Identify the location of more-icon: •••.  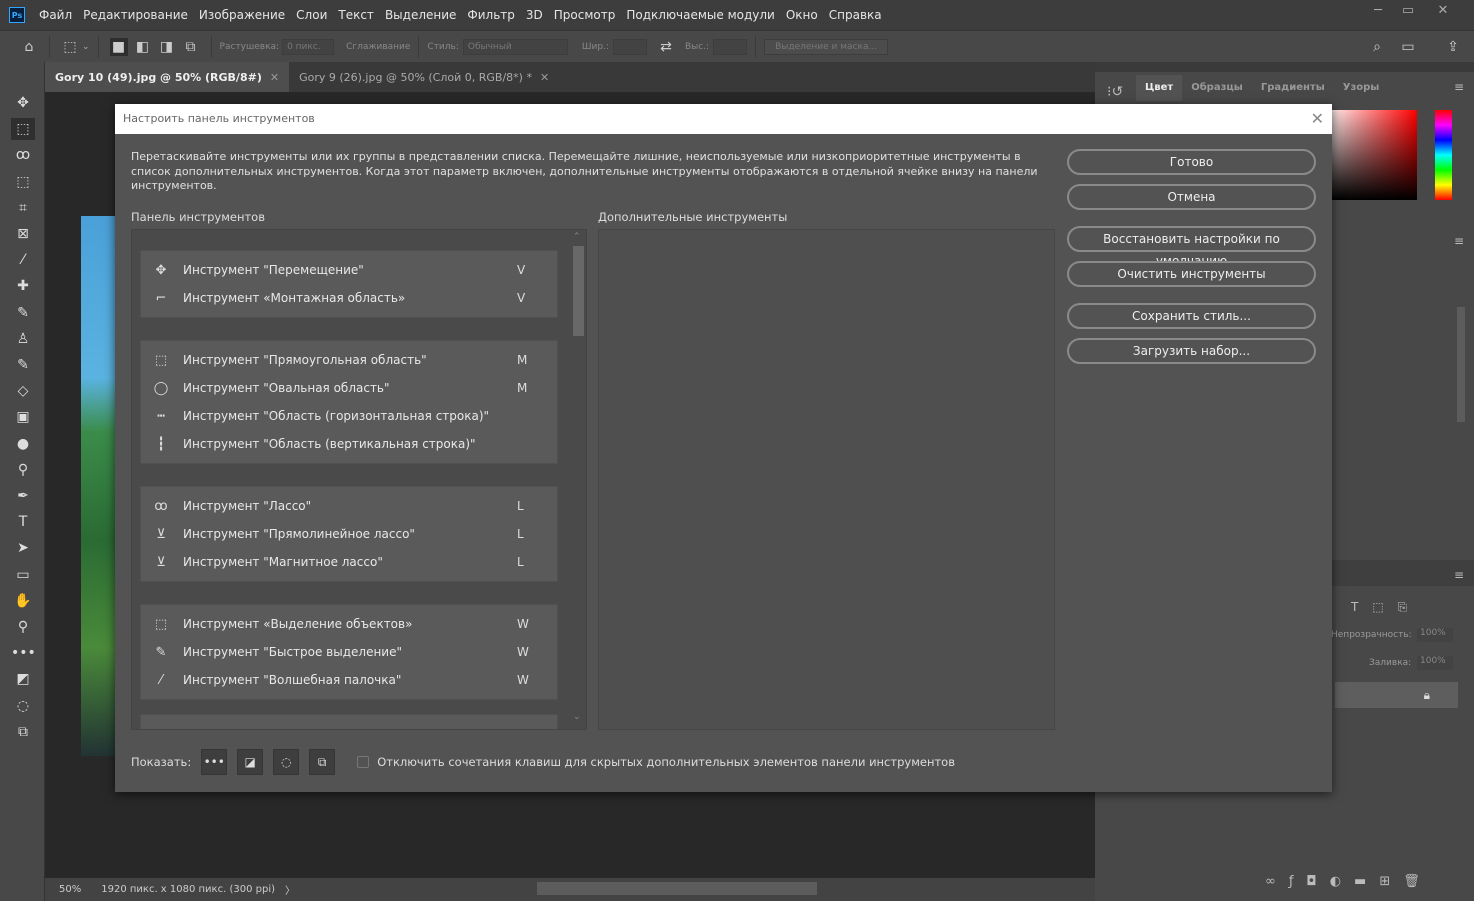
(214, 762).